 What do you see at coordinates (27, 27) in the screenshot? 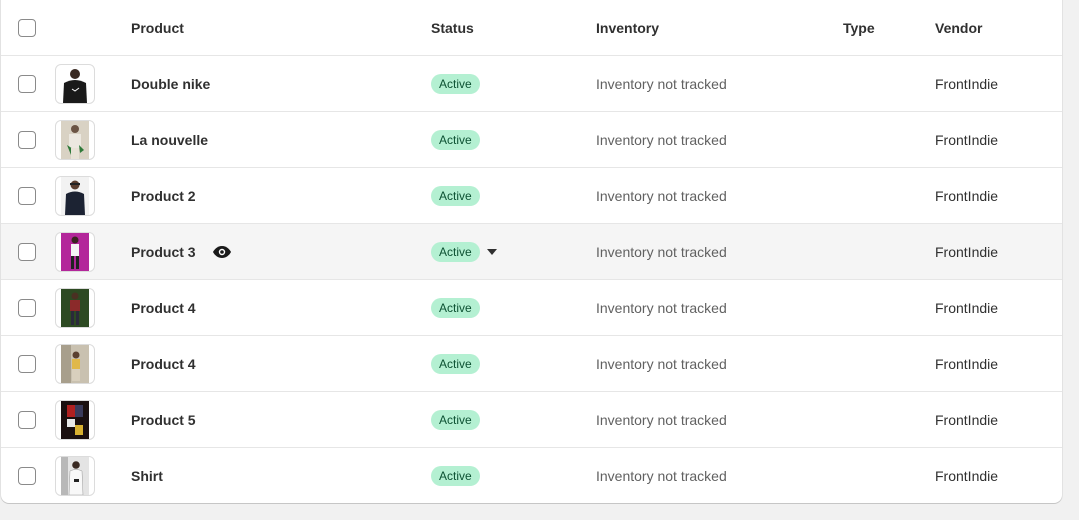
I see `select-all-checkbox` at bounding box center [27, 27].